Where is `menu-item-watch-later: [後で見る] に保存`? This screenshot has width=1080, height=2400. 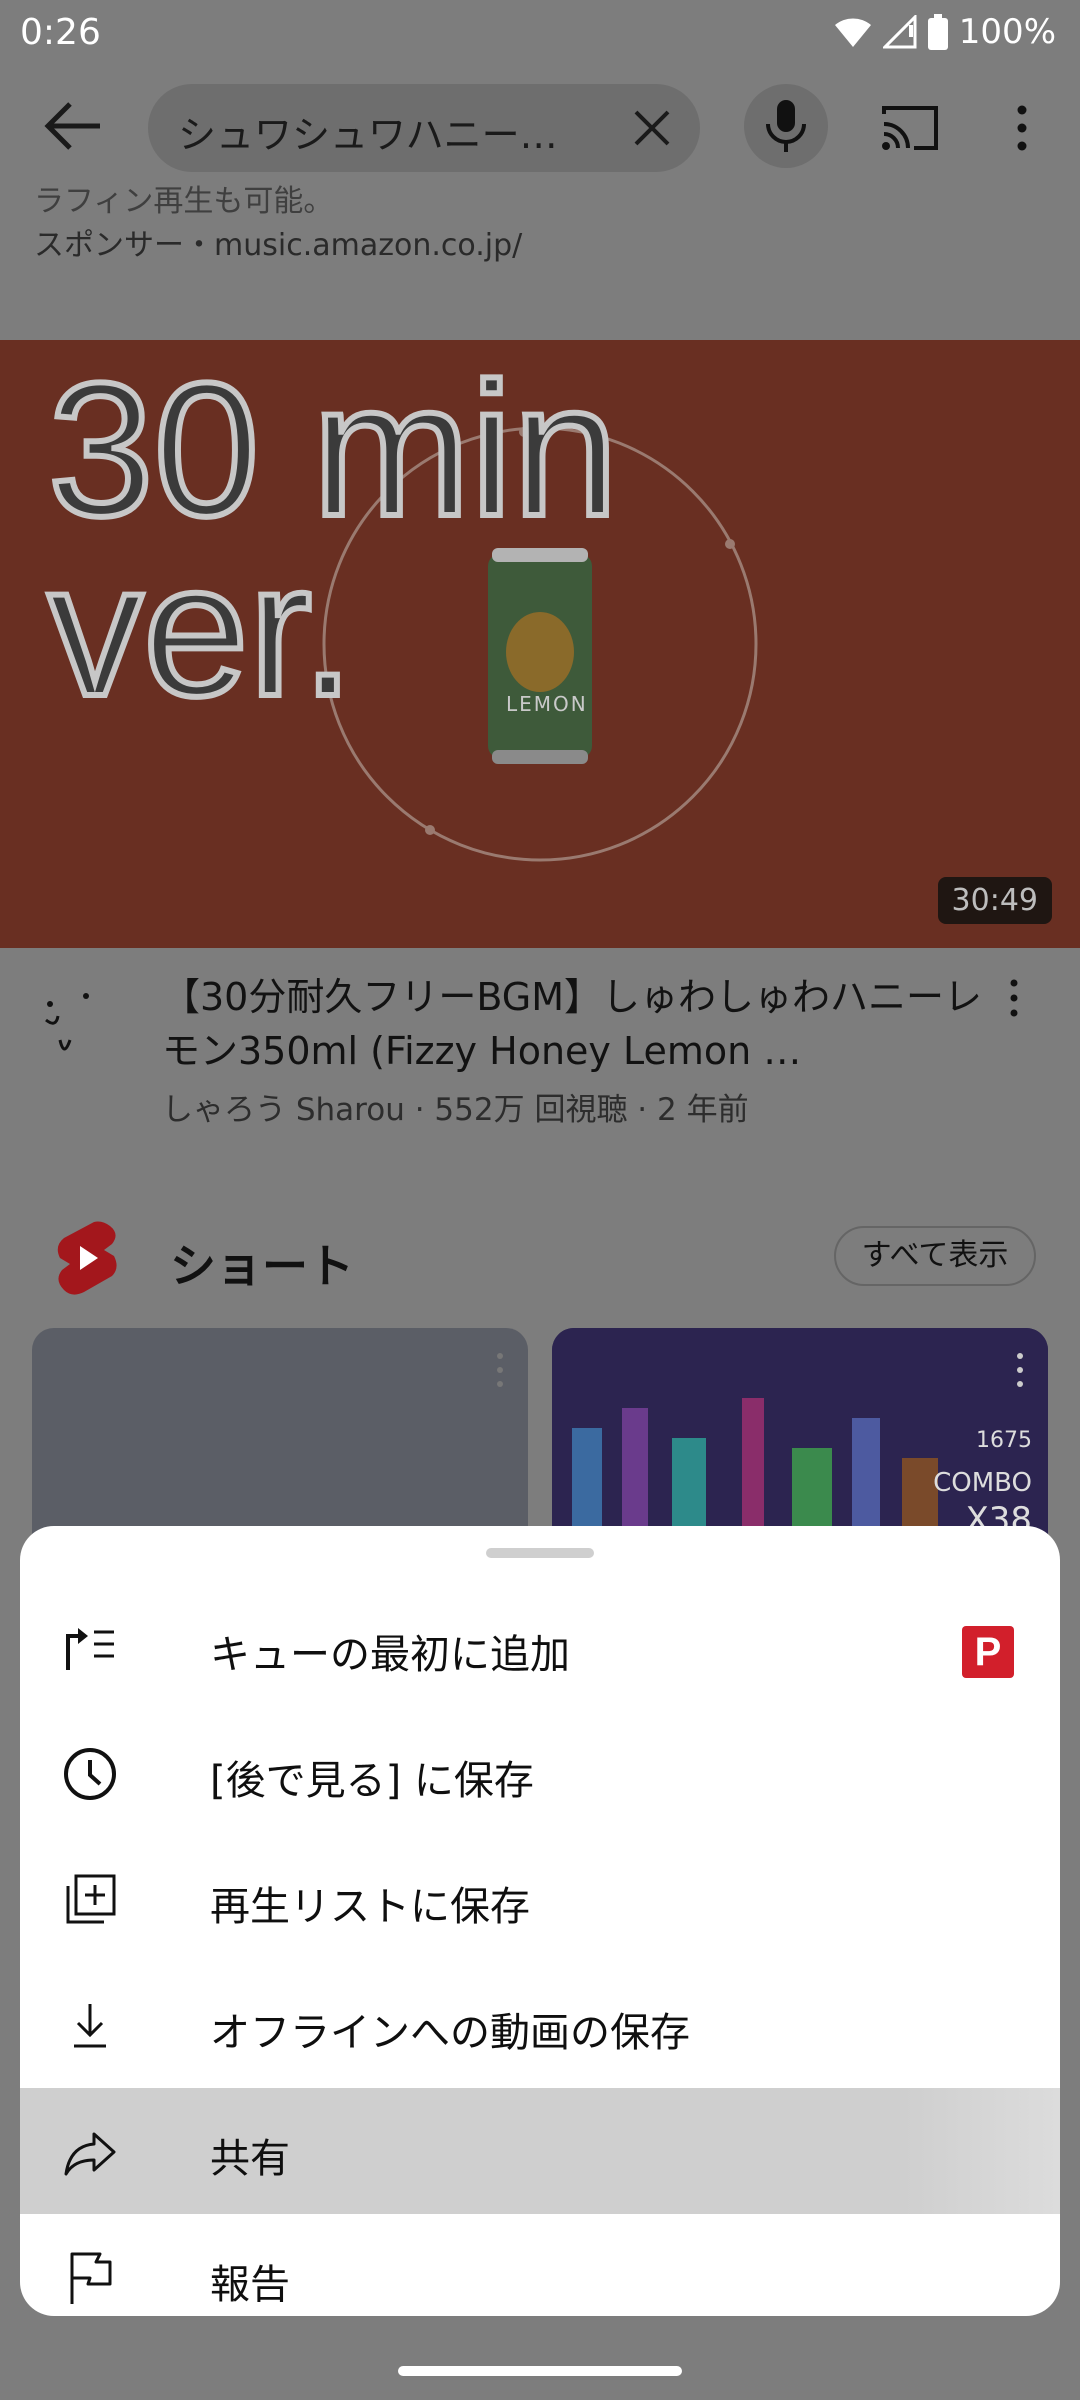
menu-item-watch-later: [後で見る] に保存 is located at coordinates (540, 1773).